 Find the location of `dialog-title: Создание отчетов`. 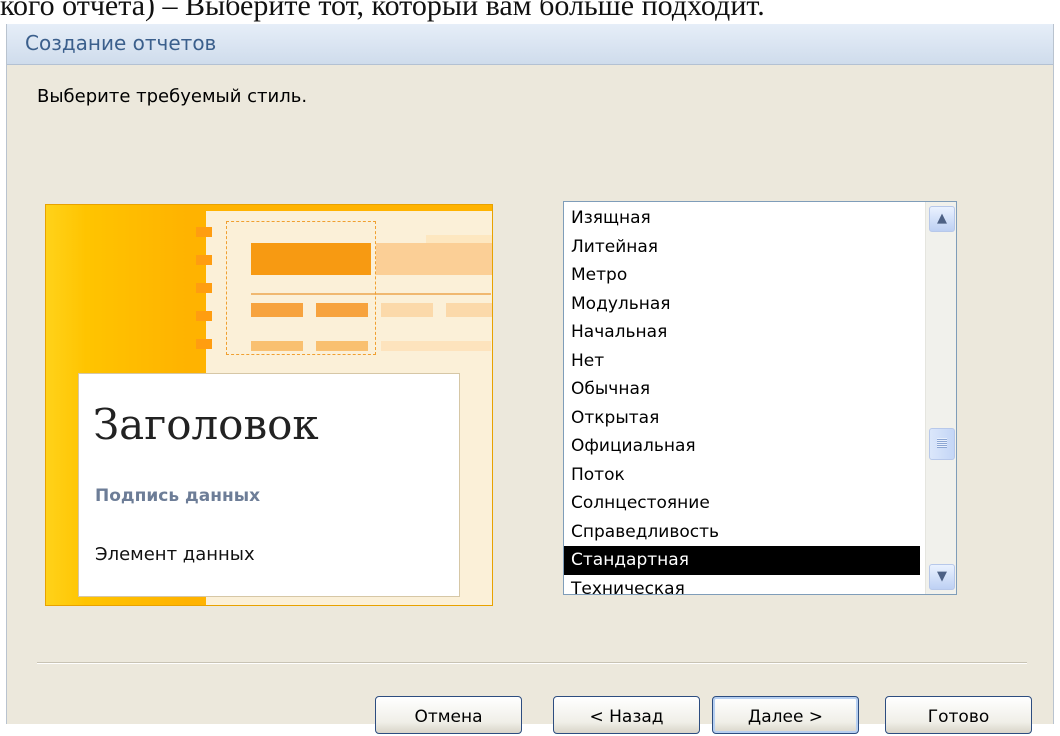

dialog-title: Создание отчетов is located at coordinates (121, 43).